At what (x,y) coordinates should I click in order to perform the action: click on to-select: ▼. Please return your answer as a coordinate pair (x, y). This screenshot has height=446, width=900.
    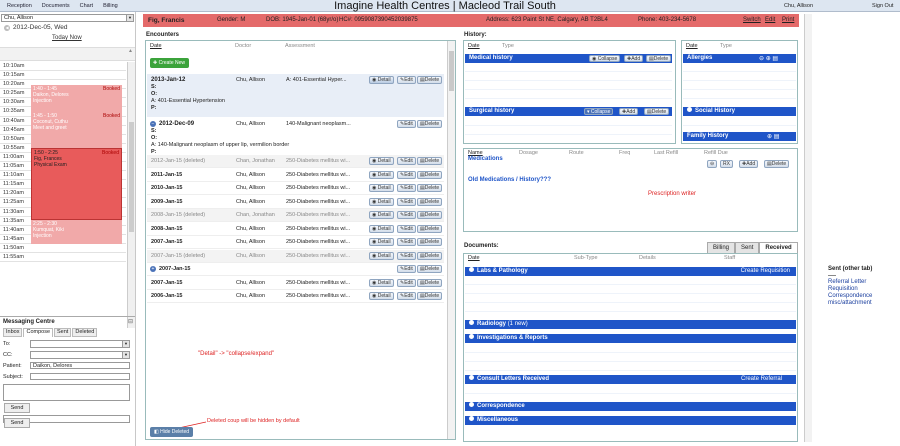
    Looking at the image, I should click on (80, 344).